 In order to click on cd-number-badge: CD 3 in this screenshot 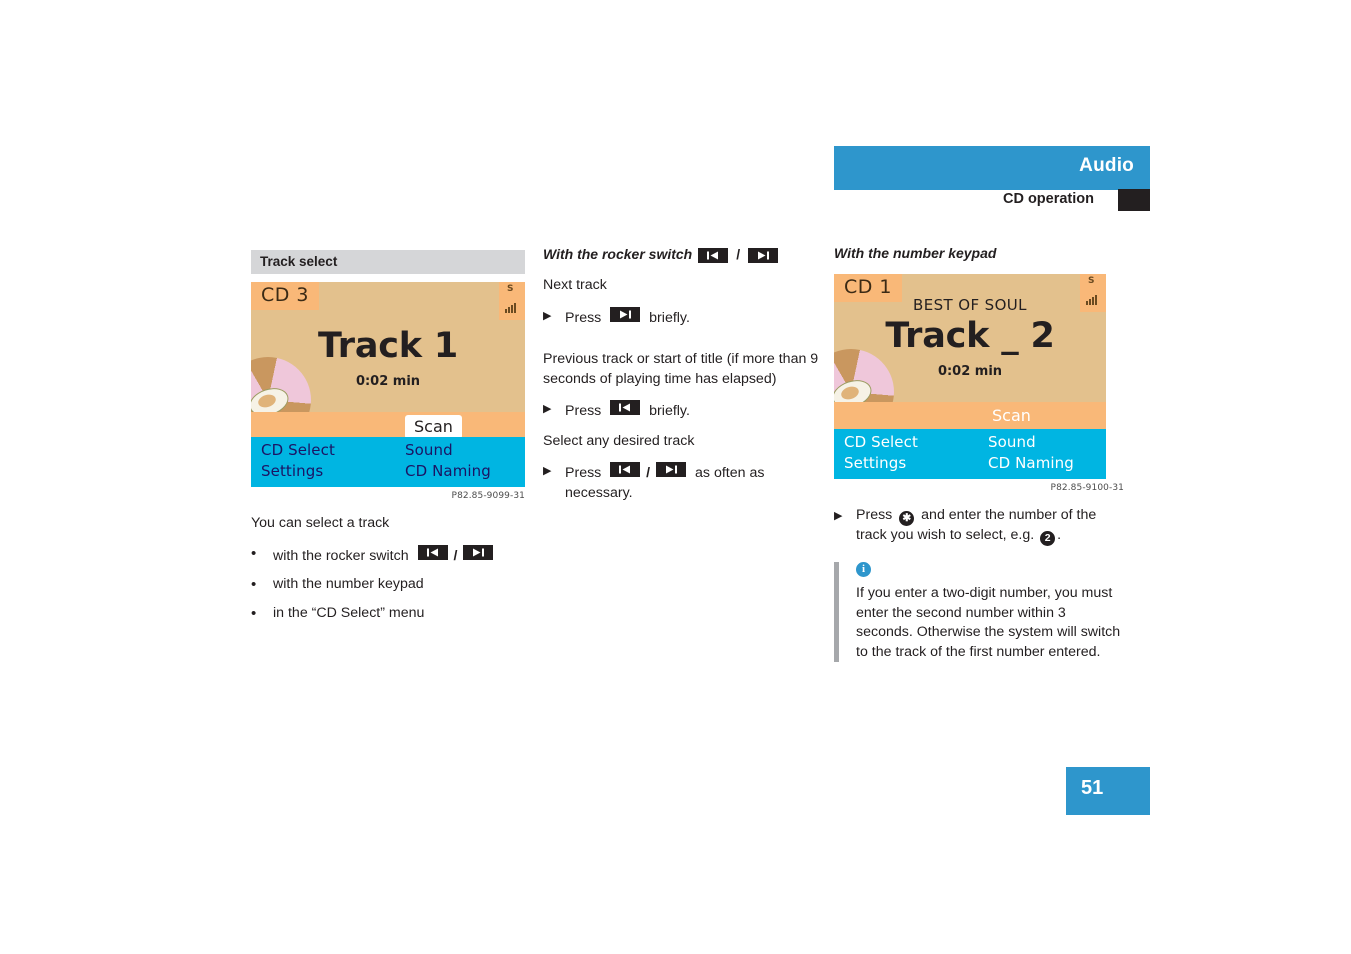, I will do `click(285, 296)`.